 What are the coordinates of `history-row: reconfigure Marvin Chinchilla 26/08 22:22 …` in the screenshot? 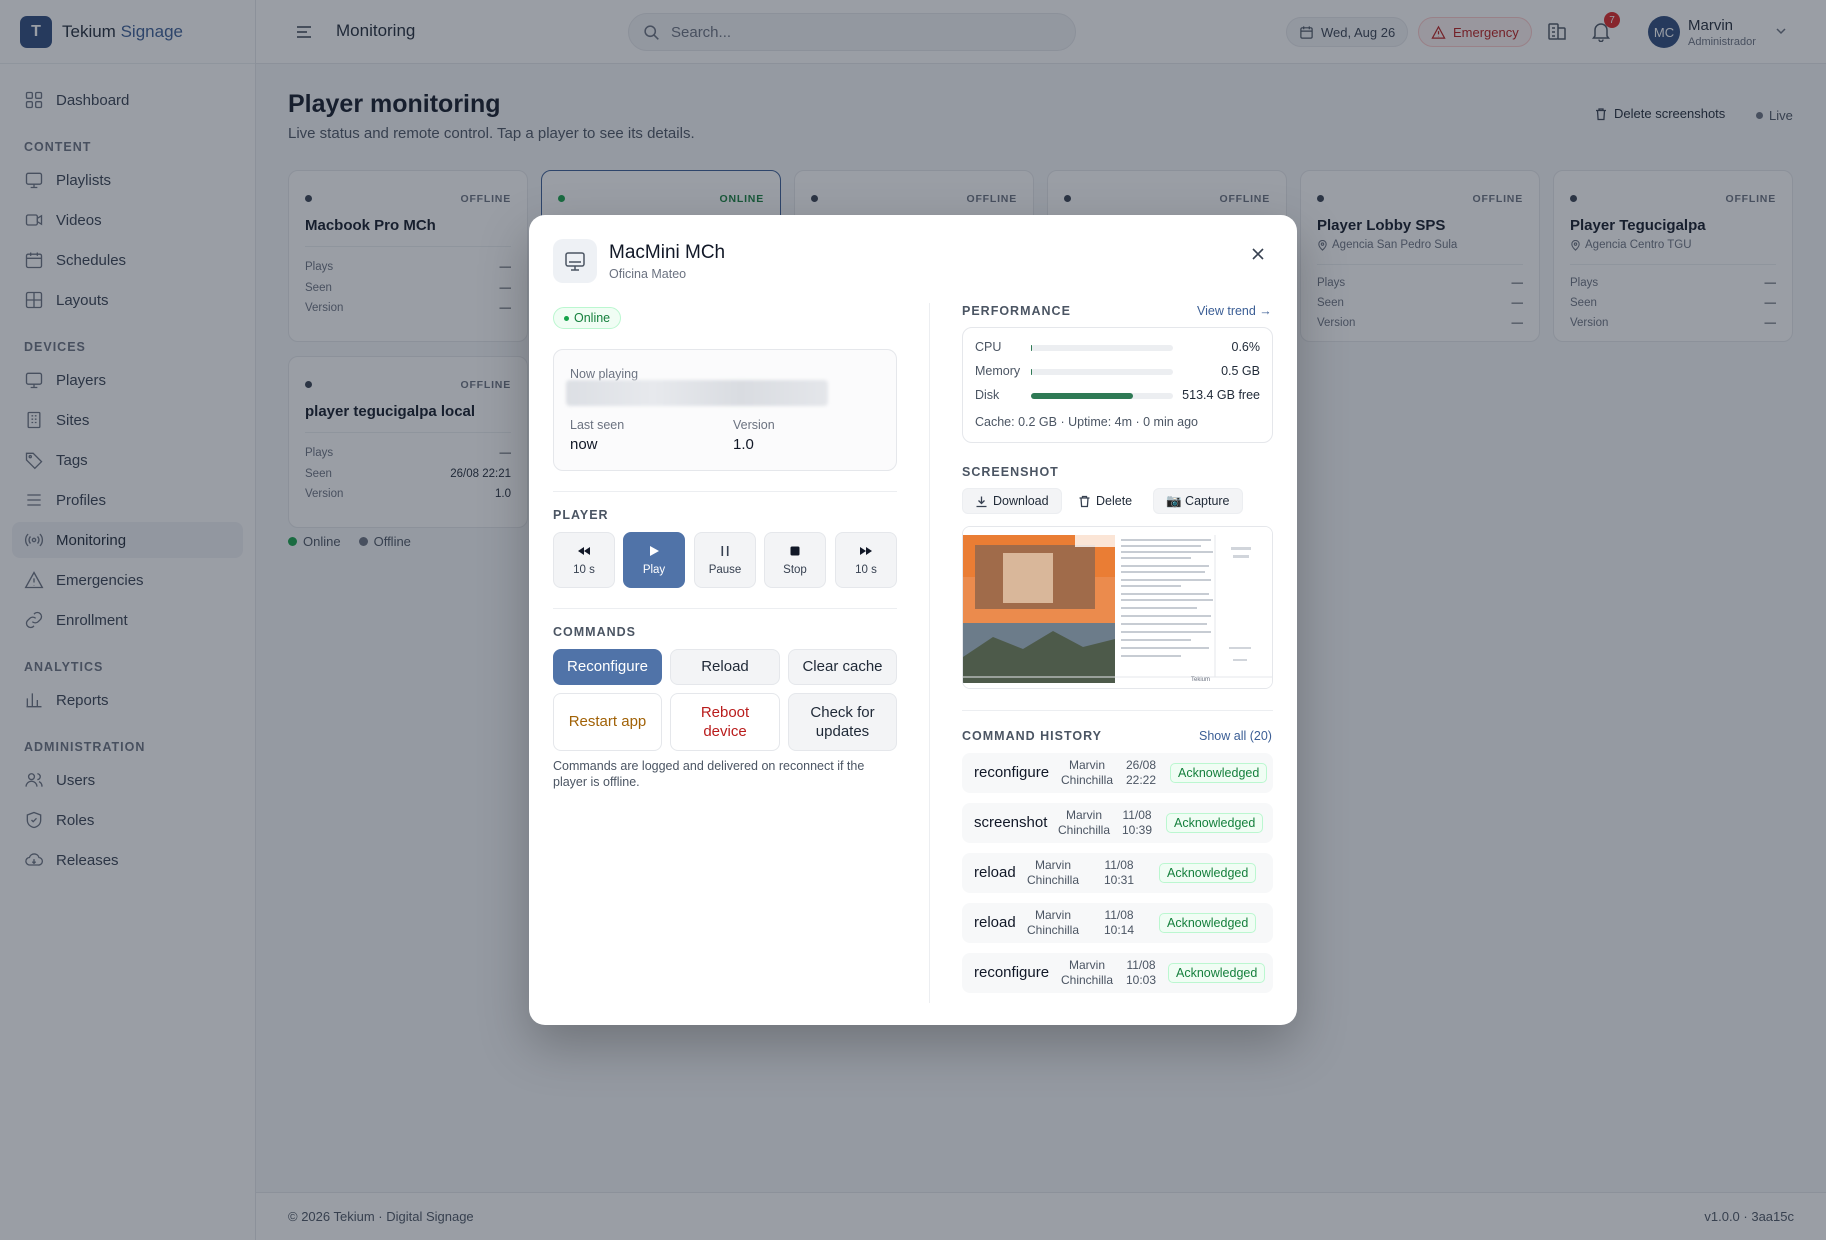 It's located at (1117, 773).